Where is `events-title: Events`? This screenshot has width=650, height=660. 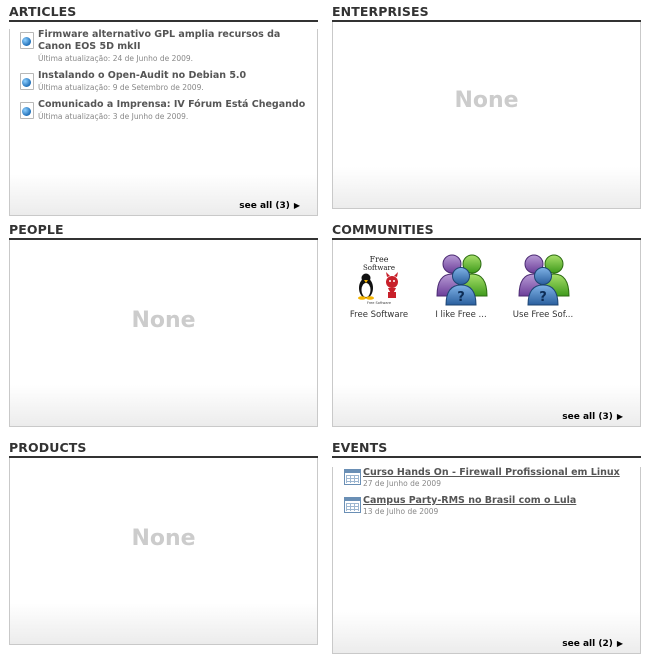 events-title: Events is located at coordinates (486, 448).